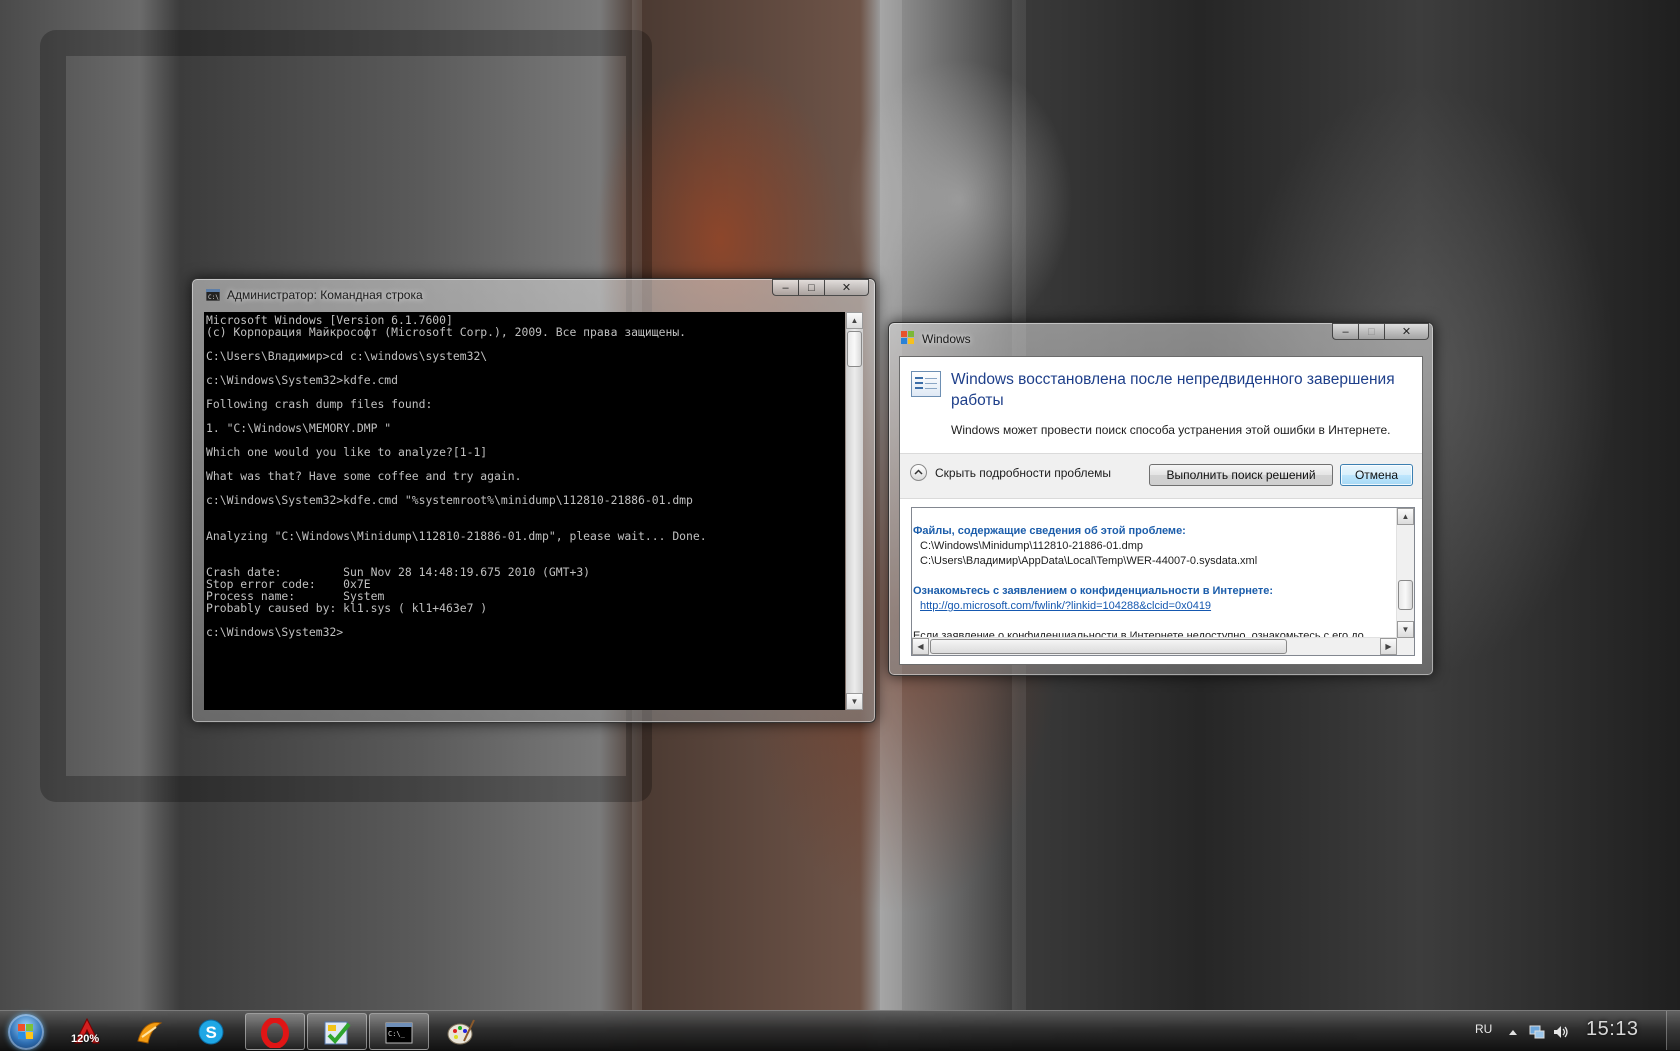  What do you see at coordinates (299, 428) in the screenshot?
I see `console-line: 1. "C:\Windows\MEMORY.DMP "` at bounding box center [299, 428].